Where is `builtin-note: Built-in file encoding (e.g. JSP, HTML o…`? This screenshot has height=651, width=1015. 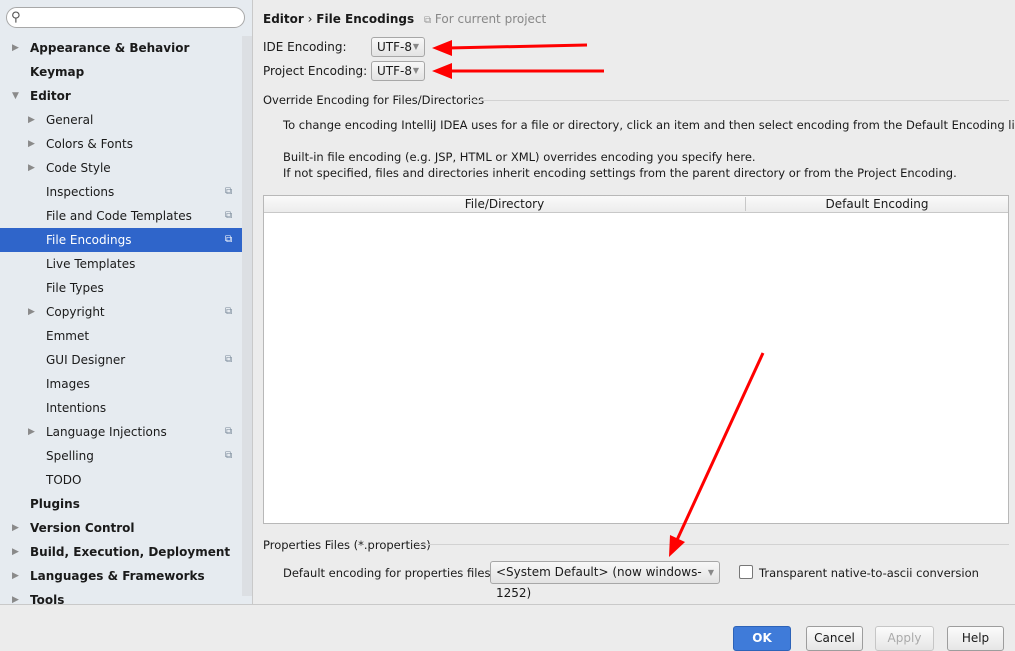 builtin-note: Built-in file encoding (e.g. JSP, HTML o… is located at coordinates (519, 157).